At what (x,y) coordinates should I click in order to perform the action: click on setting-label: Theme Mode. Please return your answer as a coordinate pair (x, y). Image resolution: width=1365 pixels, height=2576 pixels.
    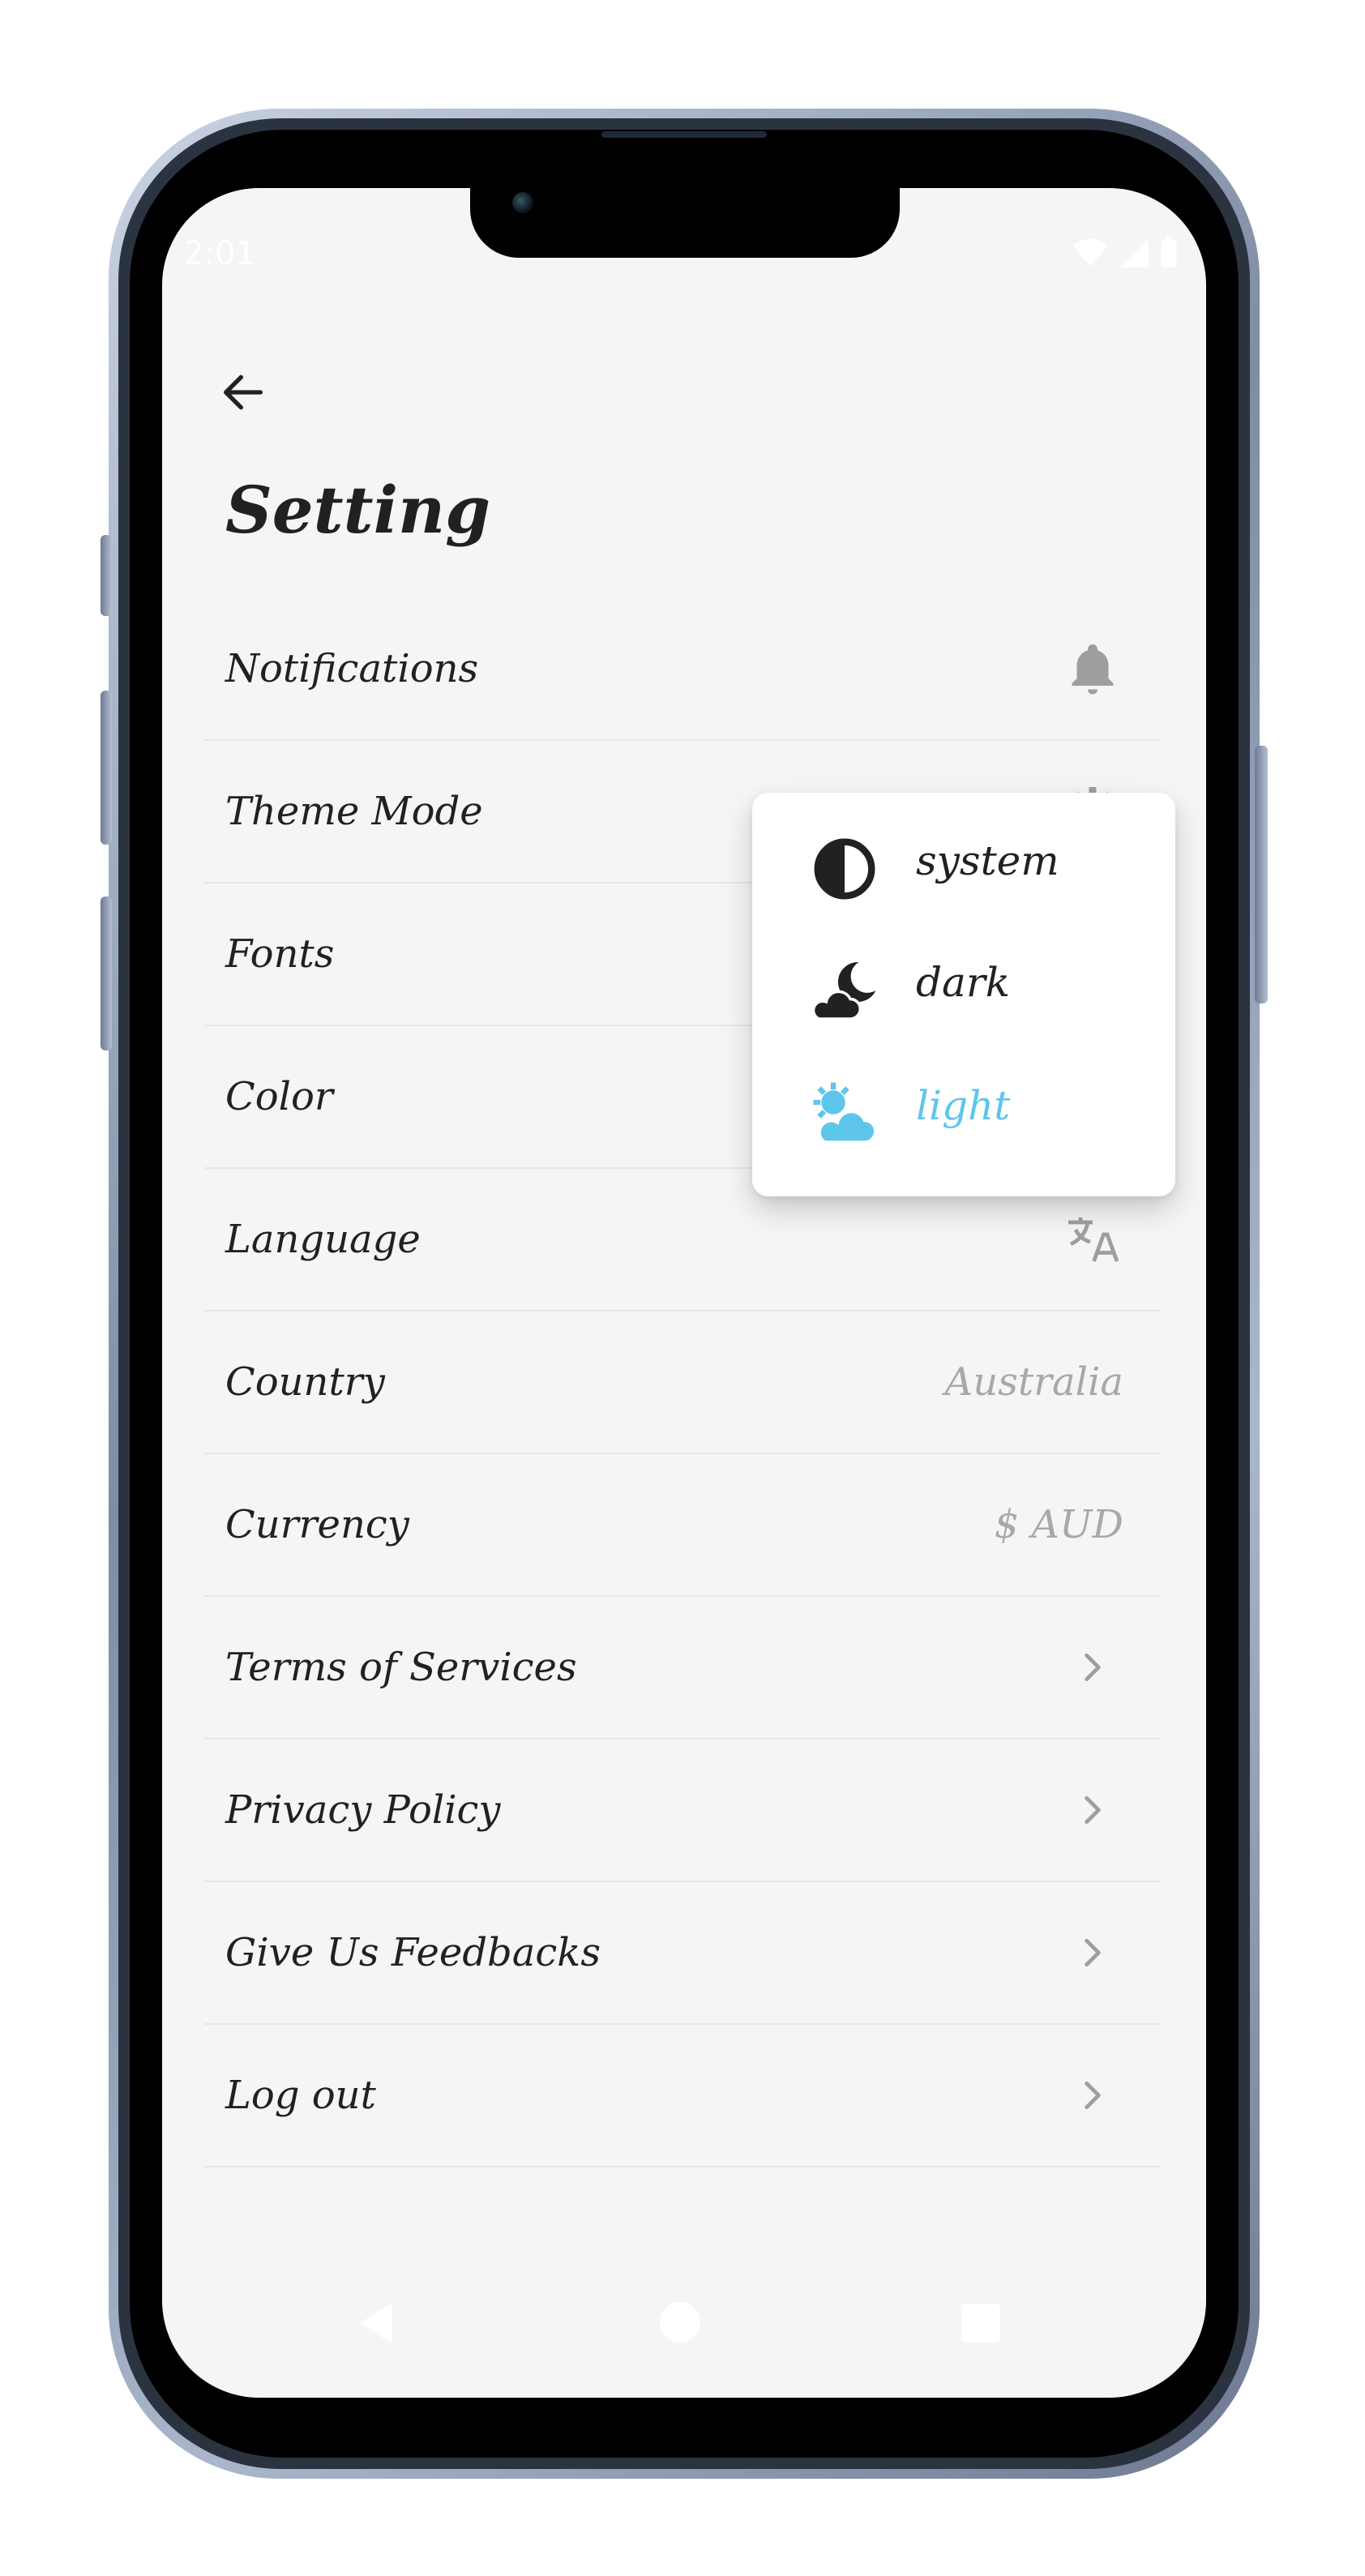
    Looking at the image, I should click on (354, 811).